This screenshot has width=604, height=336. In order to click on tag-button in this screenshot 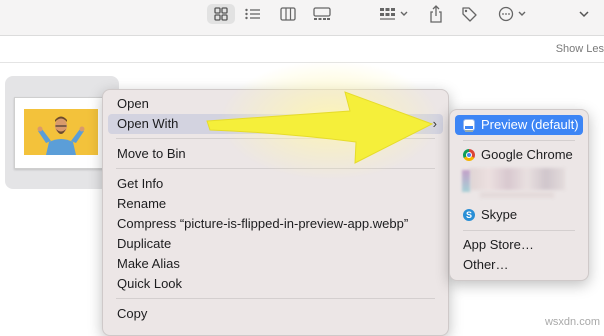, I will do `click(469, 14)`.